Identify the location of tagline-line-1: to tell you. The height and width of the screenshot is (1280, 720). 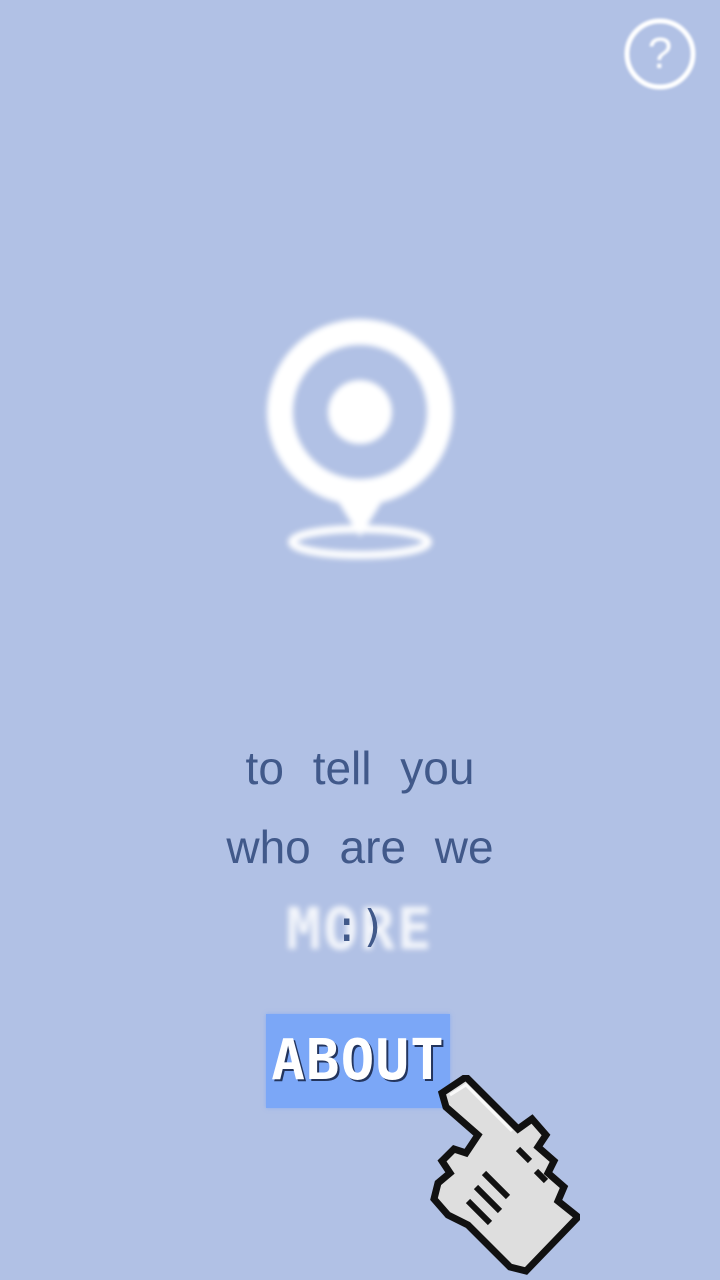
(360, 768).